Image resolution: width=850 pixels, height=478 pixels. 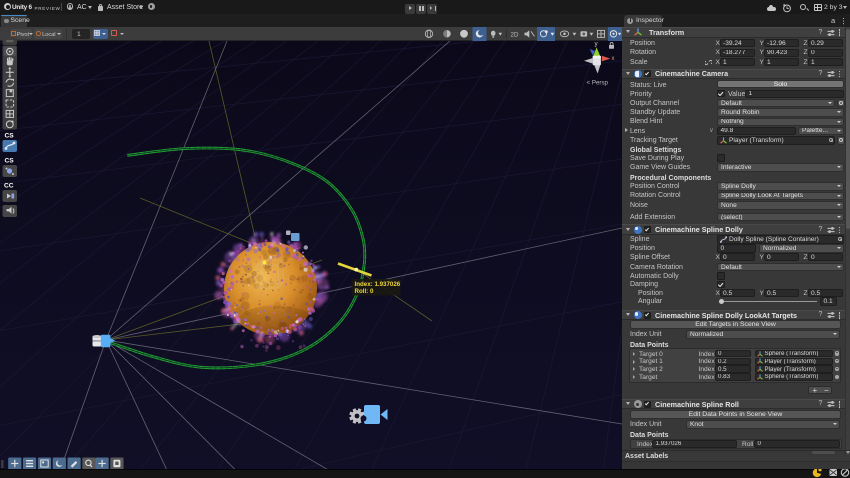 I want to click on svg-text: x, so click(x=613, y=59).